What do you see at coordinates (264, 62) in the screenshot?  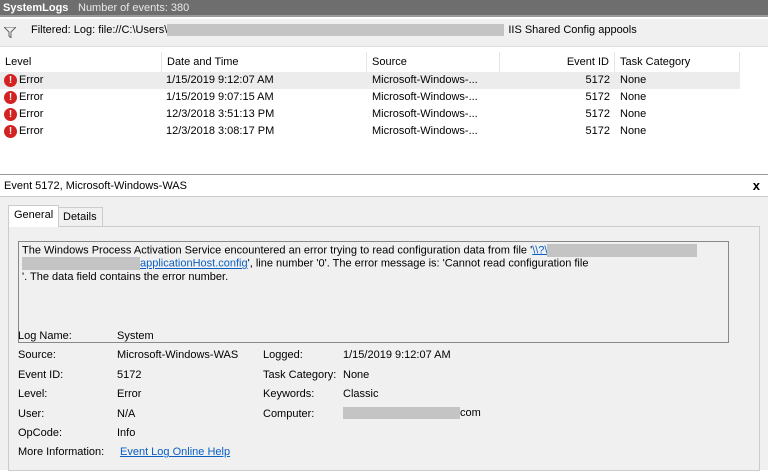 I see `column-header-date: Date and Time` at bounding box center [264, 62].